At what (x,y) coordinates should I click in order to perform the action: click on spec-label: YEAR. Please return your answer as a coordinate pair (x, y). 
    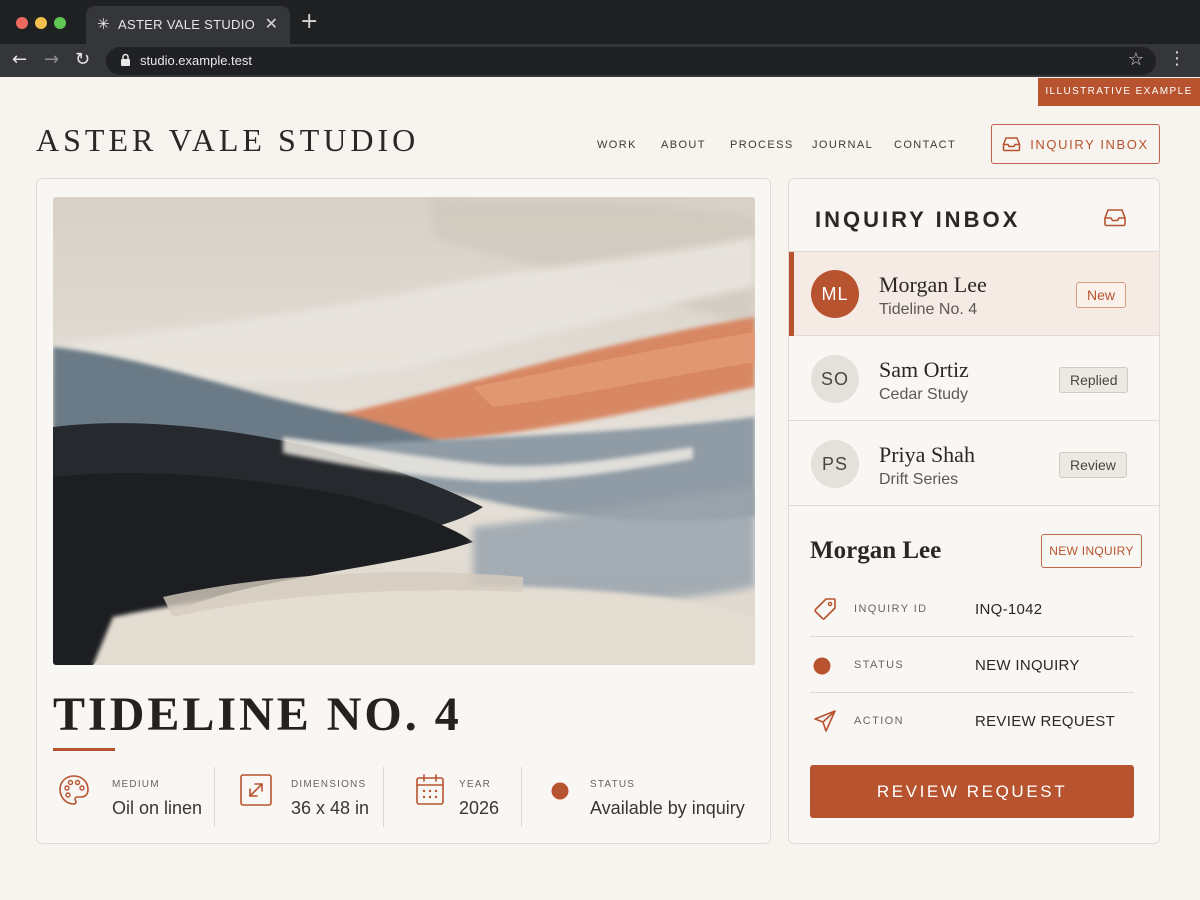
    Looking at the image, I should click on (475, 784).